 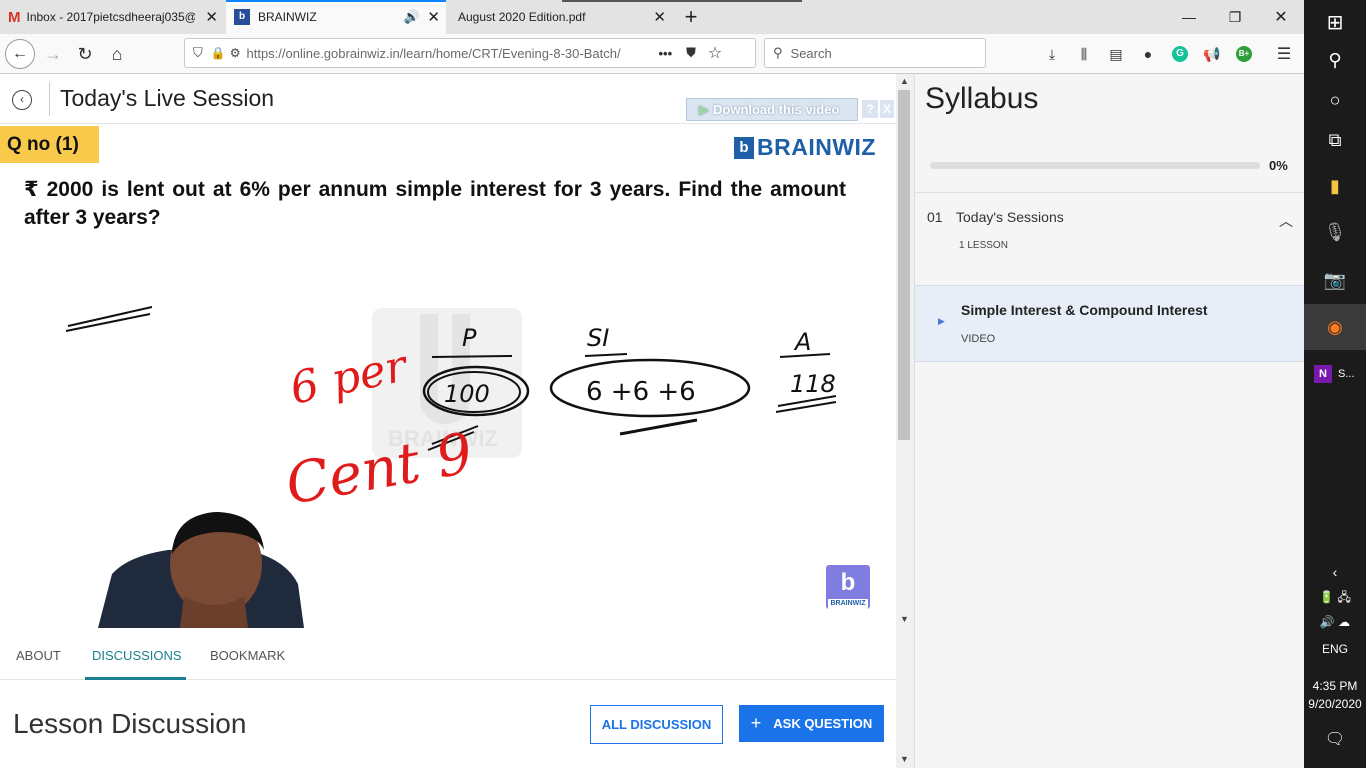 I want to click on tab-label: August 2020 Edition.pdf, so click(x=522, y=17).